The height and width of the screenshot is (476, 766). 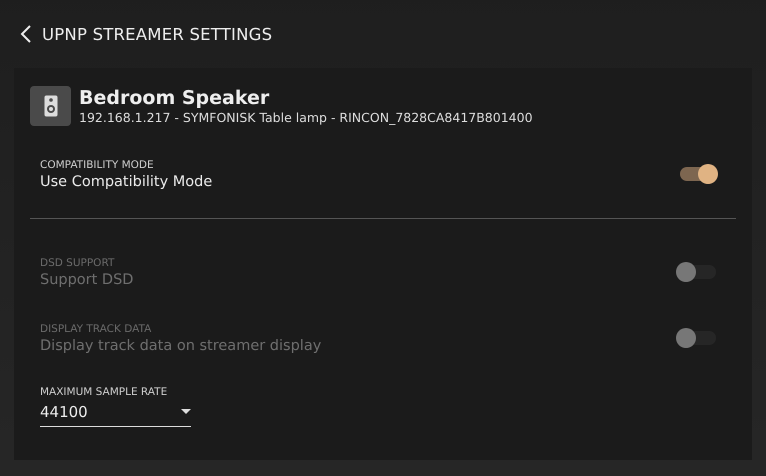 I want to click on setting-text: Use Compatibility Mode, so click(x=126, y=182).